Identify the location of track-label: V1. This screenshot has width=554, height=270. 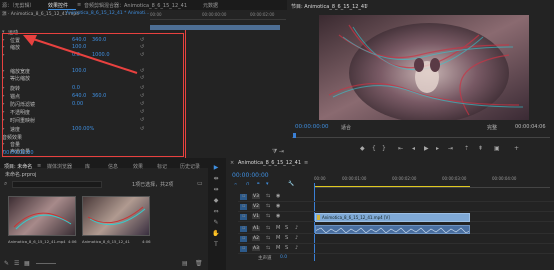
(256, 216).